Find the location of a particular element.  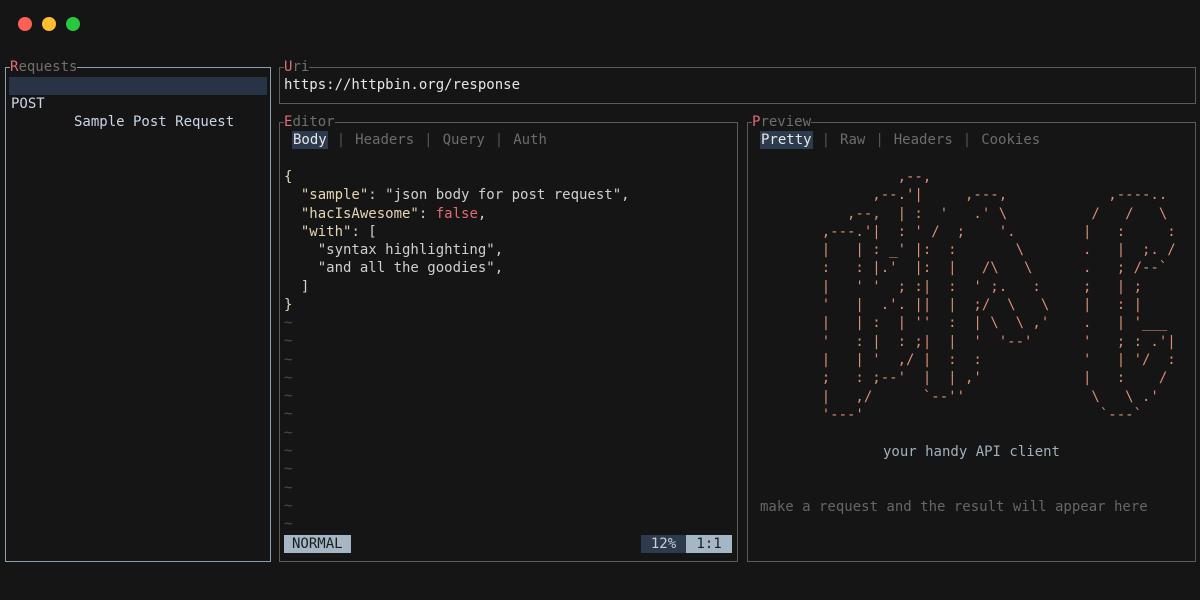

code-line: ] is located at coordinates (457, 287).